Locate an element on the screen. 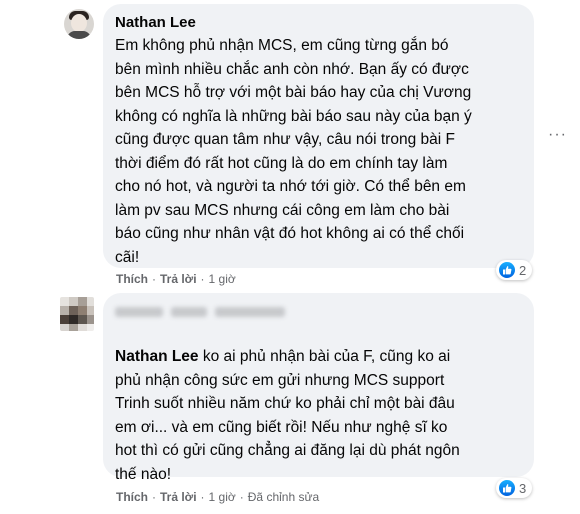  reaction-summary: 2 is located at coordinates (514, 270).